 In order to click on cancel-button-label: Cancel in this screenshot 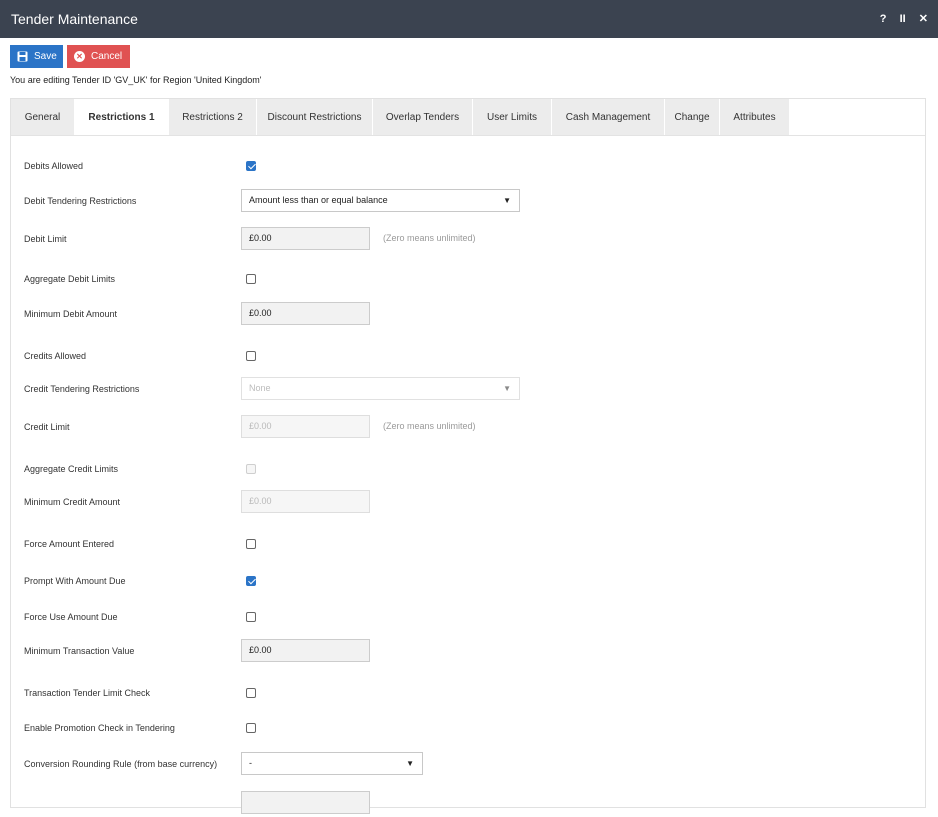, I will do `click(107, 56)`.